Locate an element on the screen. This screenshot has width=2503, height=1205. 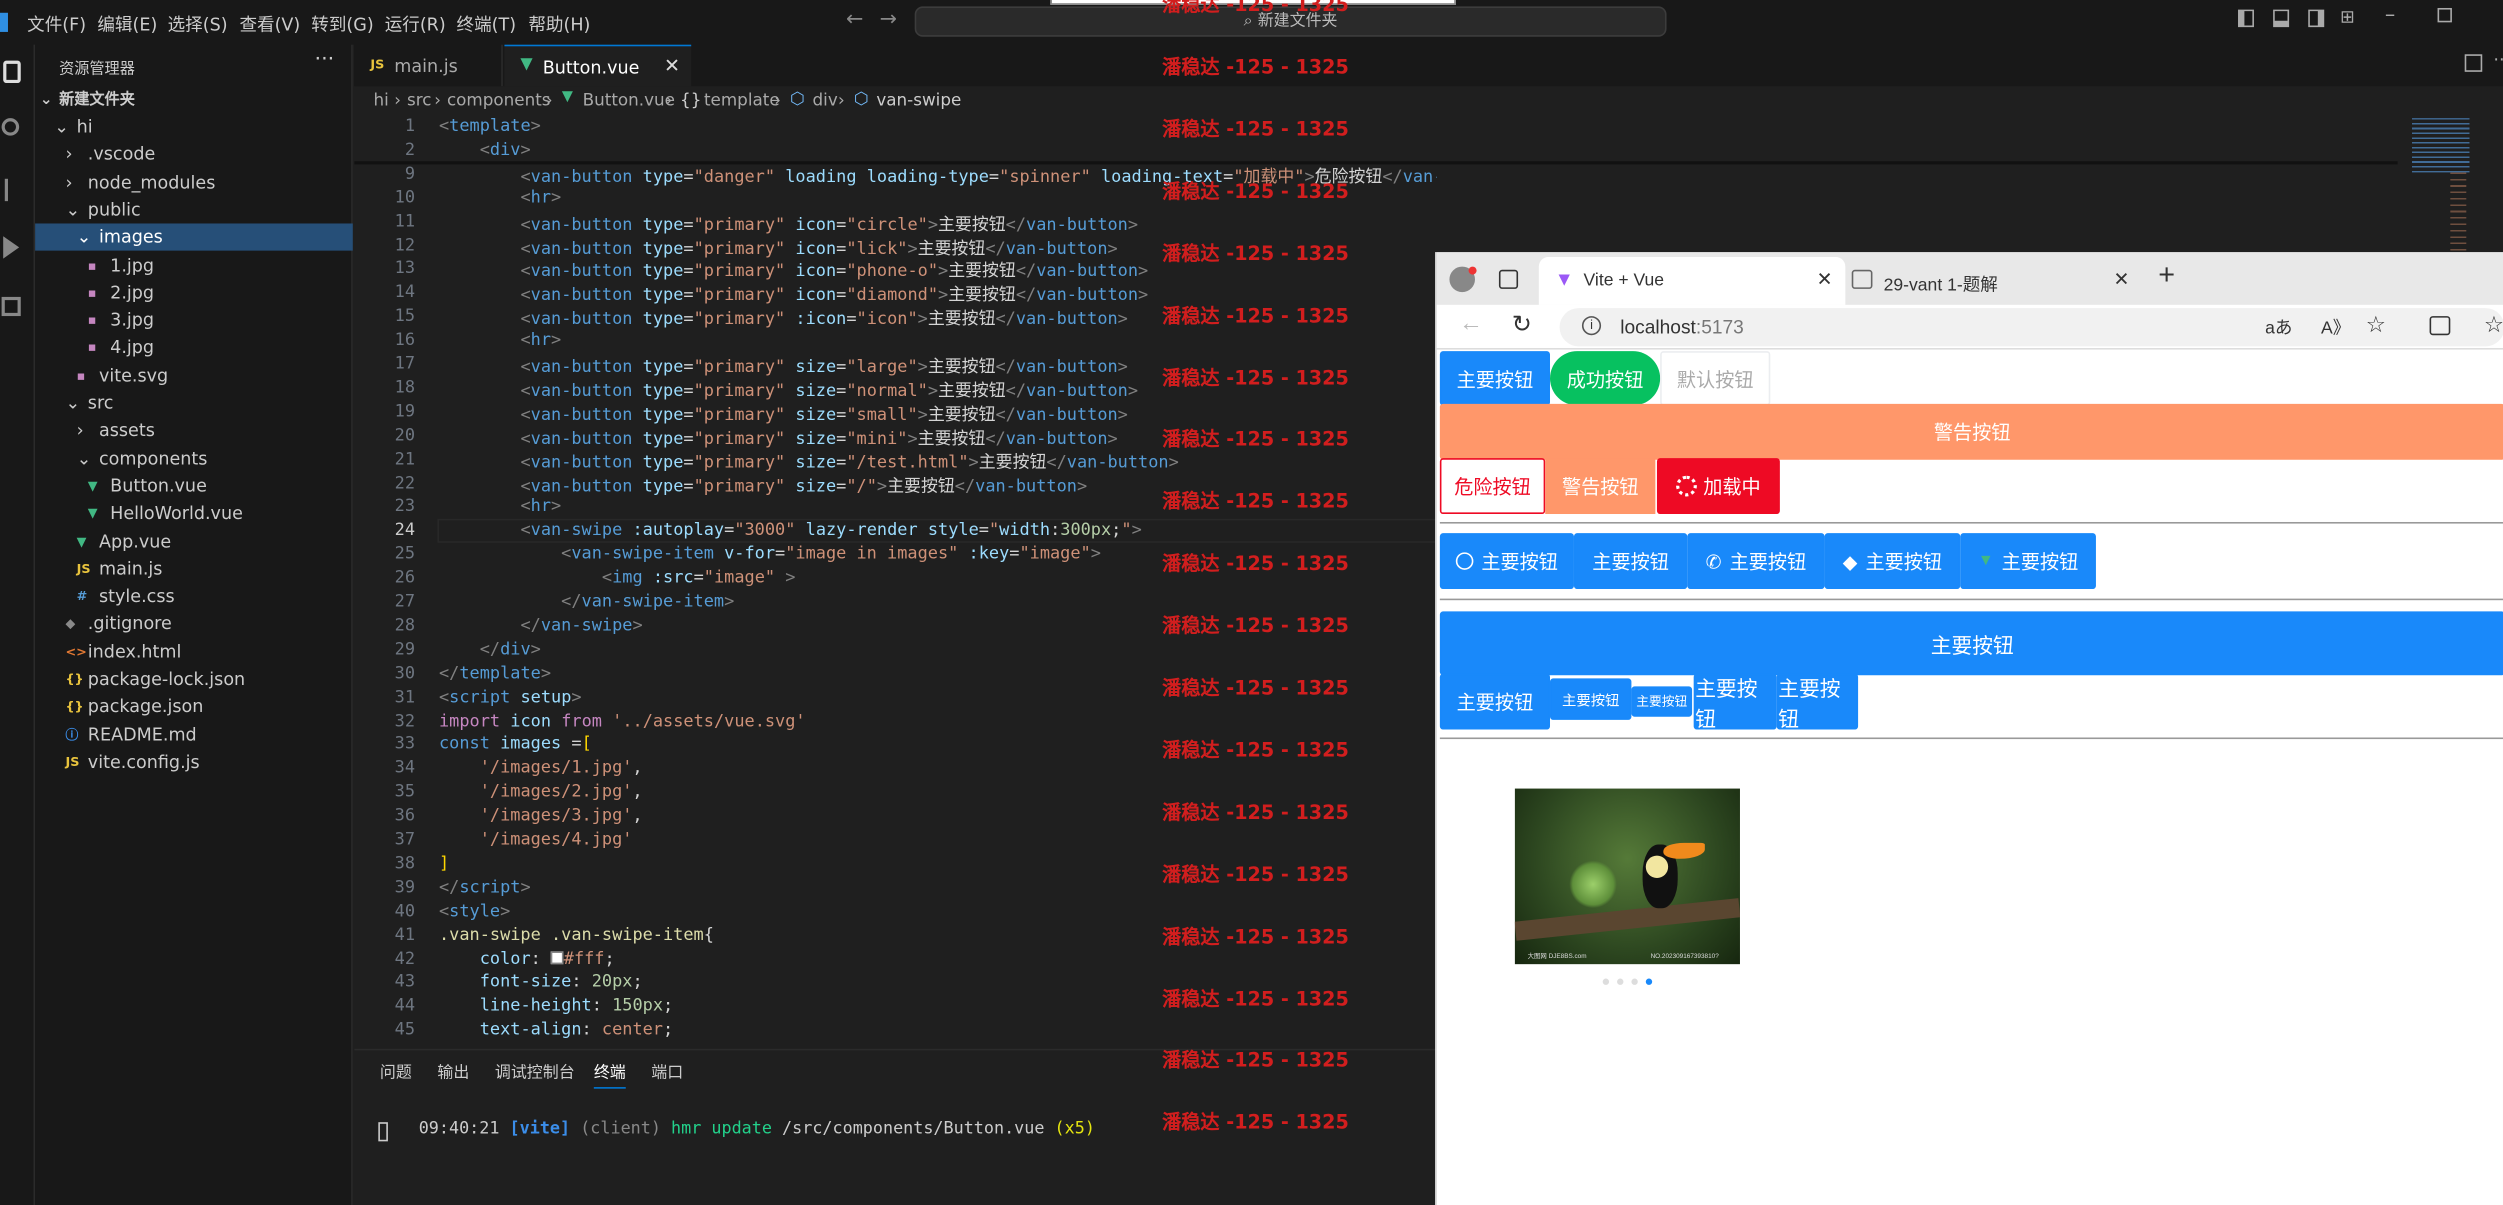
translate-icon: aあ is located at coordinates (2278, 327).